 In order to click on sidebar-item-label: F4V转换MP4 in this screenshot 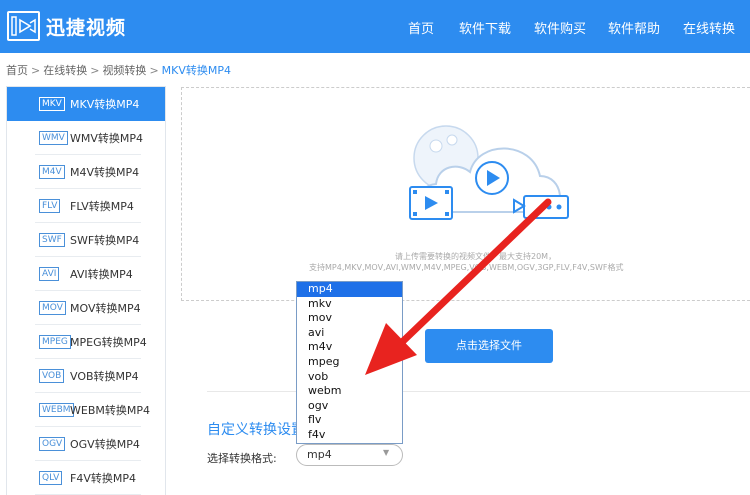, I will do `click(103, 478)`.